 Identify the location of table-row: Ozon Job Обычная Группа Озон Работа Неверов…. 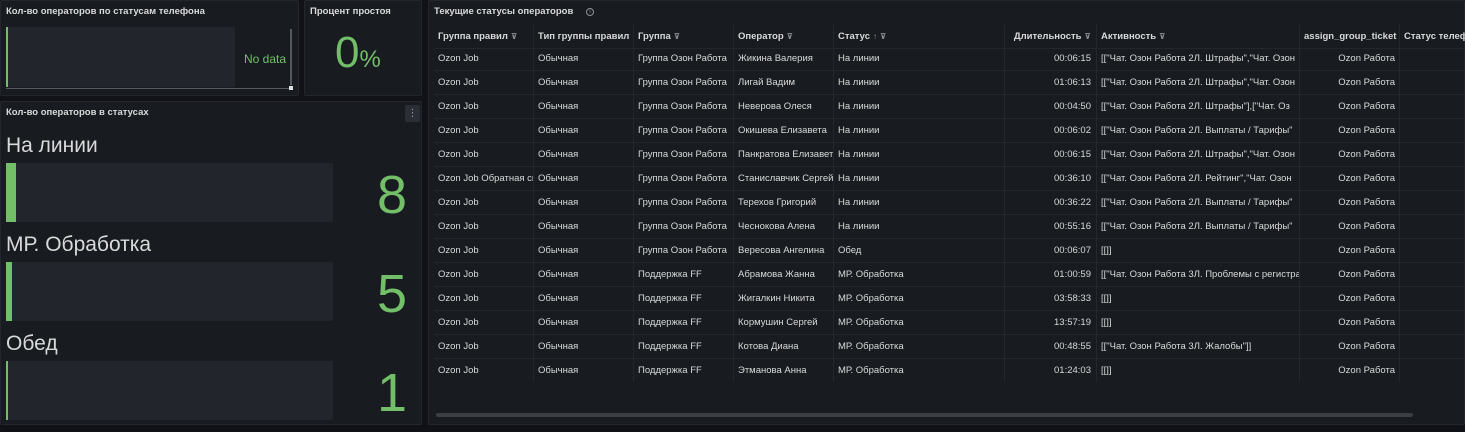
(949, 107).